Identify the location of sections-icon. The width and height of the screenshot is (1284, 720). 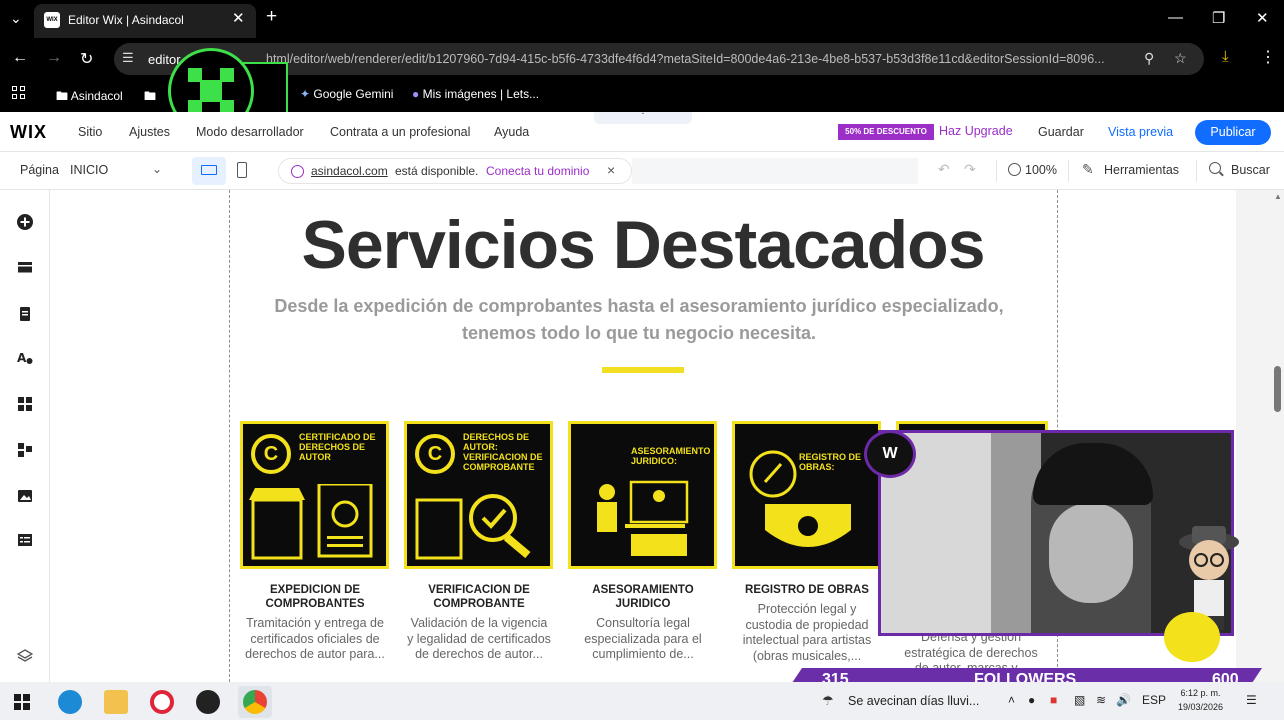
(25, 268).